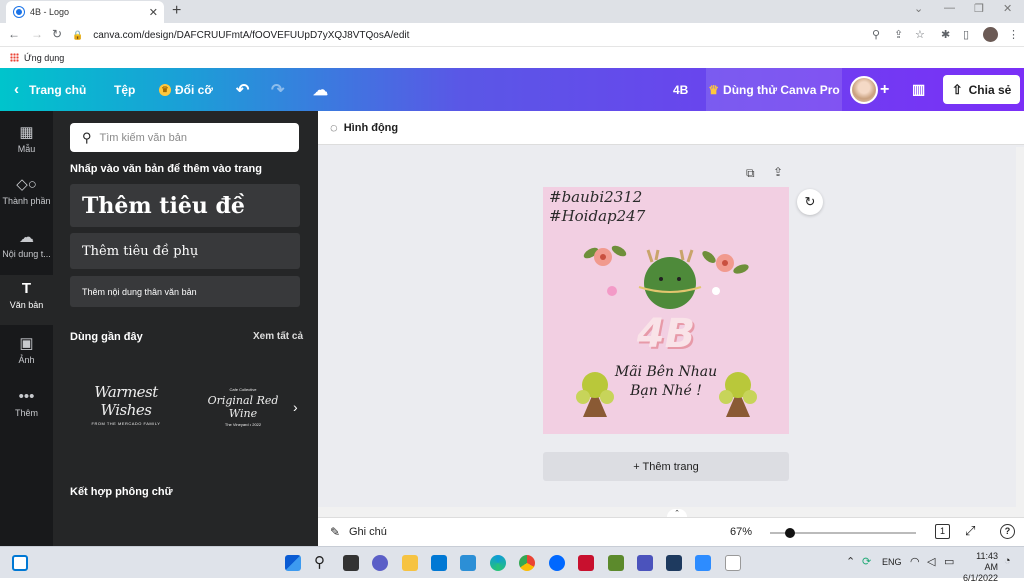 The width and height of the screenshot is (1024, 584). What do you see at coordinates (85, 12) in the screenshot?
I see `browser-tab: 4B - Logo ✕` at bounding box center [85, 12].